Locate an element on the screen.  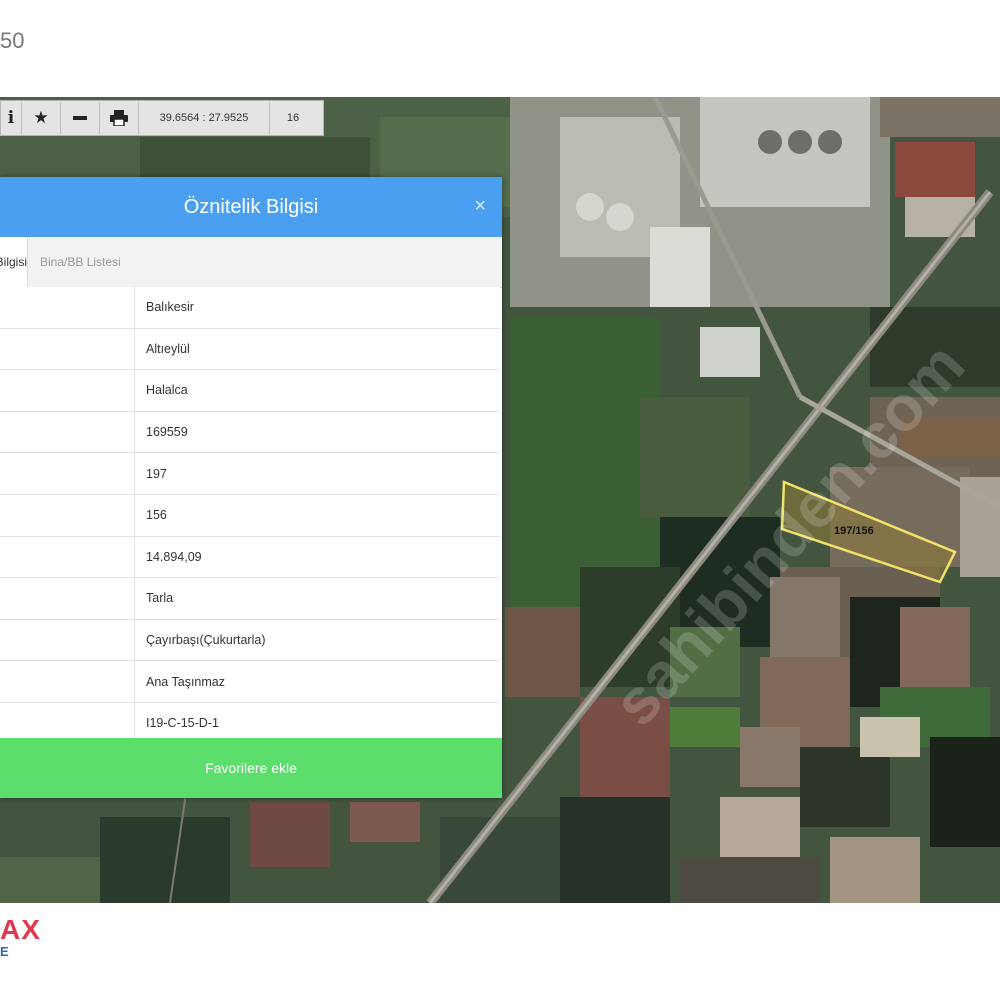
table-row: 156 is located at coordinates (250, 515).